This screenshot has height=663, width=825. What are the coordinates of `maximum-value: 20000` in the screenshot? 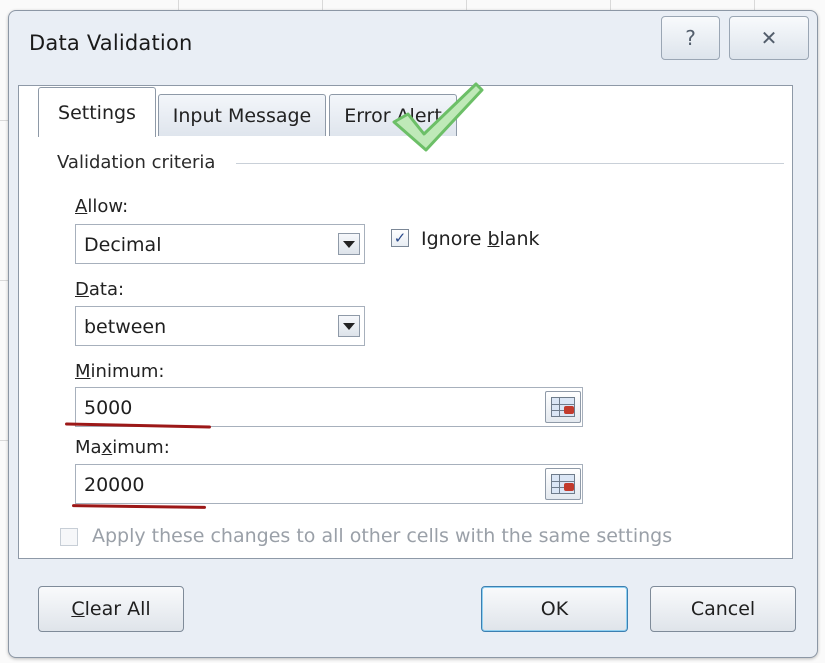 It's located at (114, 485).